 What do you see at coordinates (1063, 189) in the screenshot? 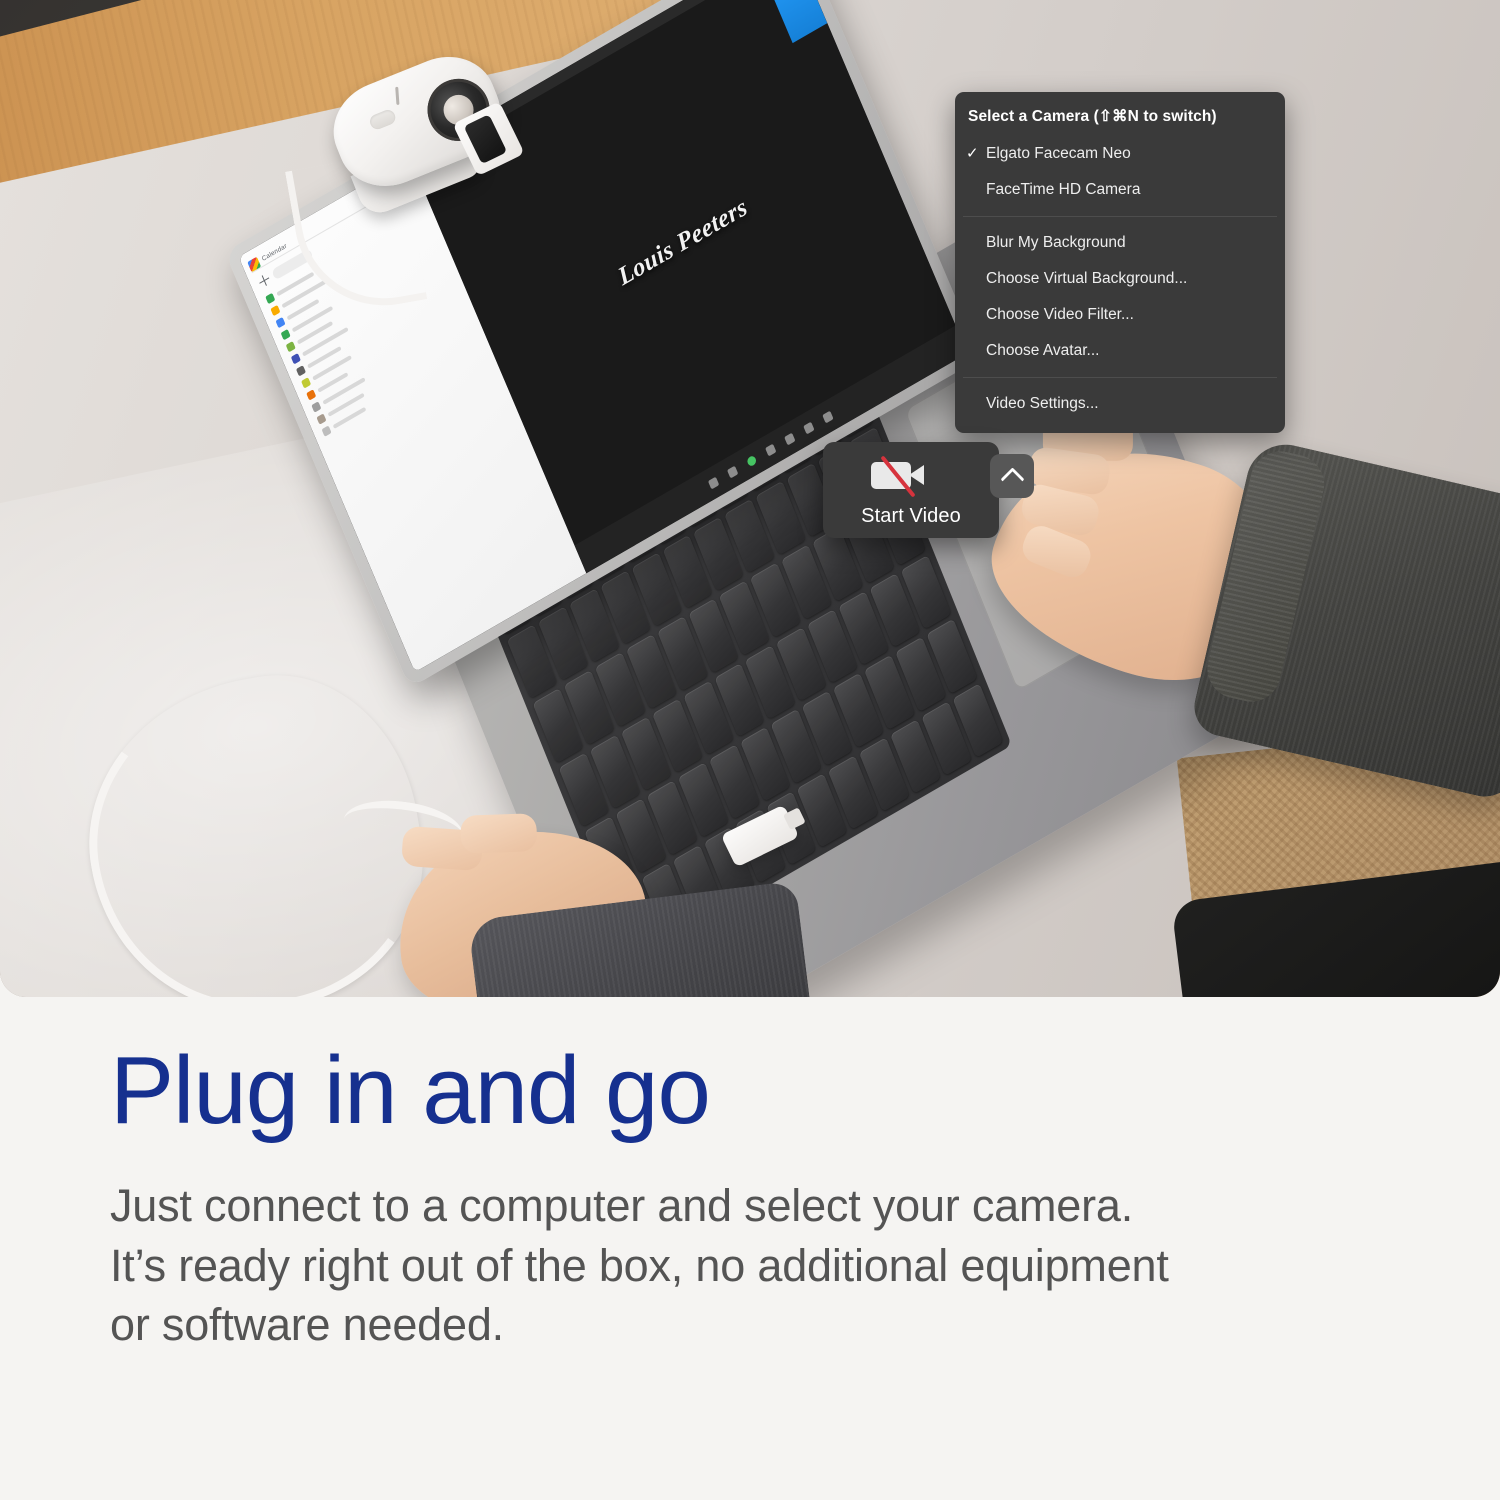
I see `camera-option-label: FaceTime HD Camera` at bounding box center [1063, 189].